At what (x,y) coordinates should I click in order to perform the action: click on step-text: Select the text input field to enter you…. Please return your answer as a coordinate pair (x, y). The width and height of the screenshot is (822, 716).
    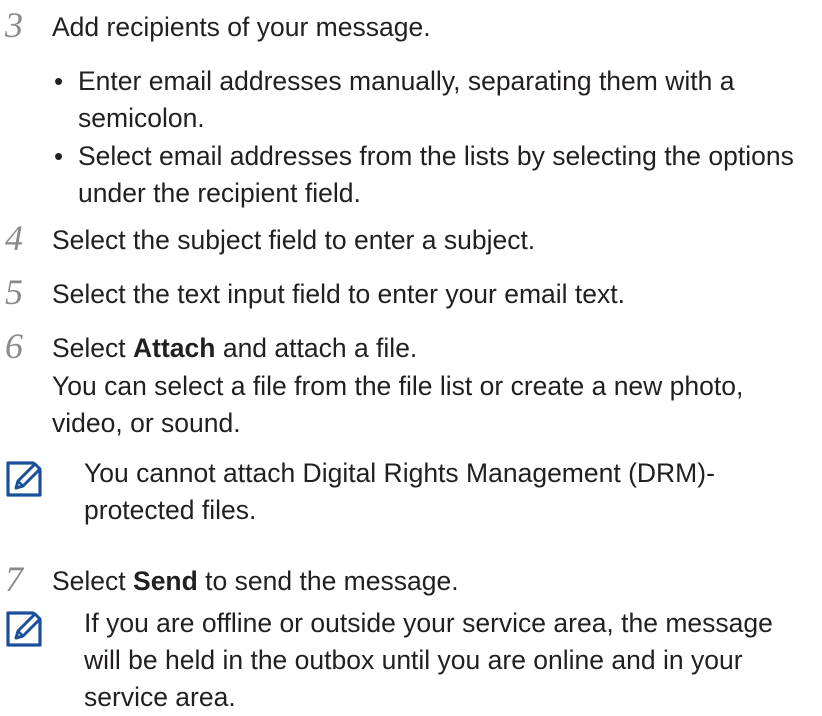
    Looking at the image, I should click on (338, 294).